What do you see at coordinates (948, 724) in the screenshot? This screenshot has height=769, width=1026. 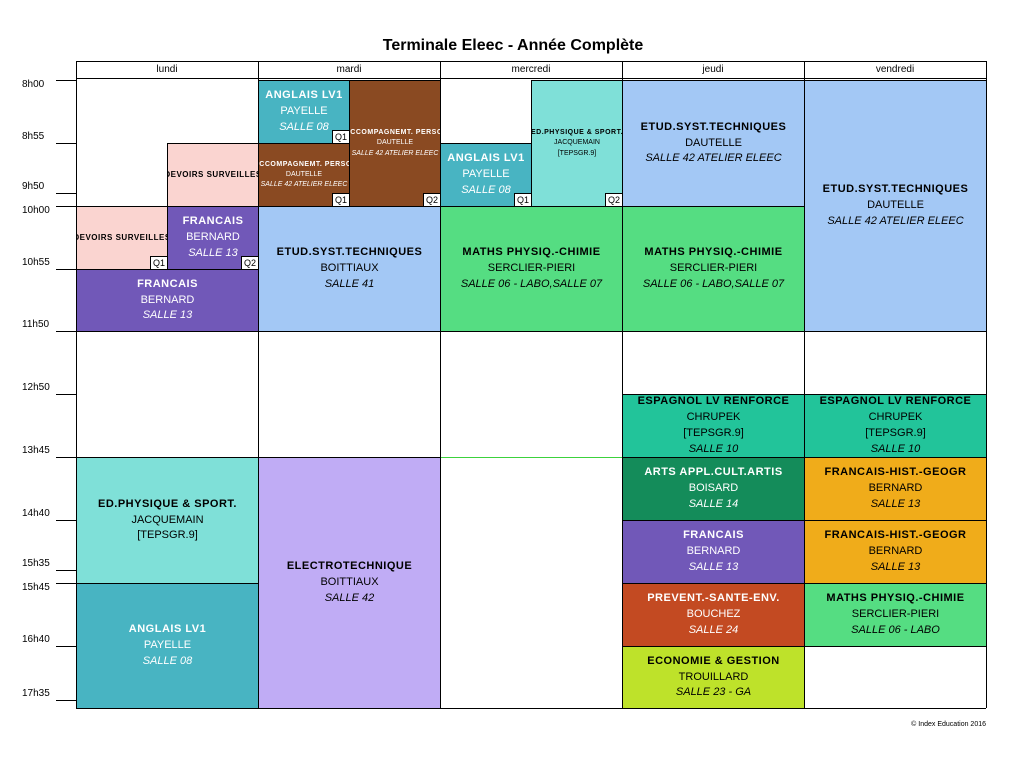 I see `copyright-notice: © Index Education 2016` at bounding box center [948, 724].